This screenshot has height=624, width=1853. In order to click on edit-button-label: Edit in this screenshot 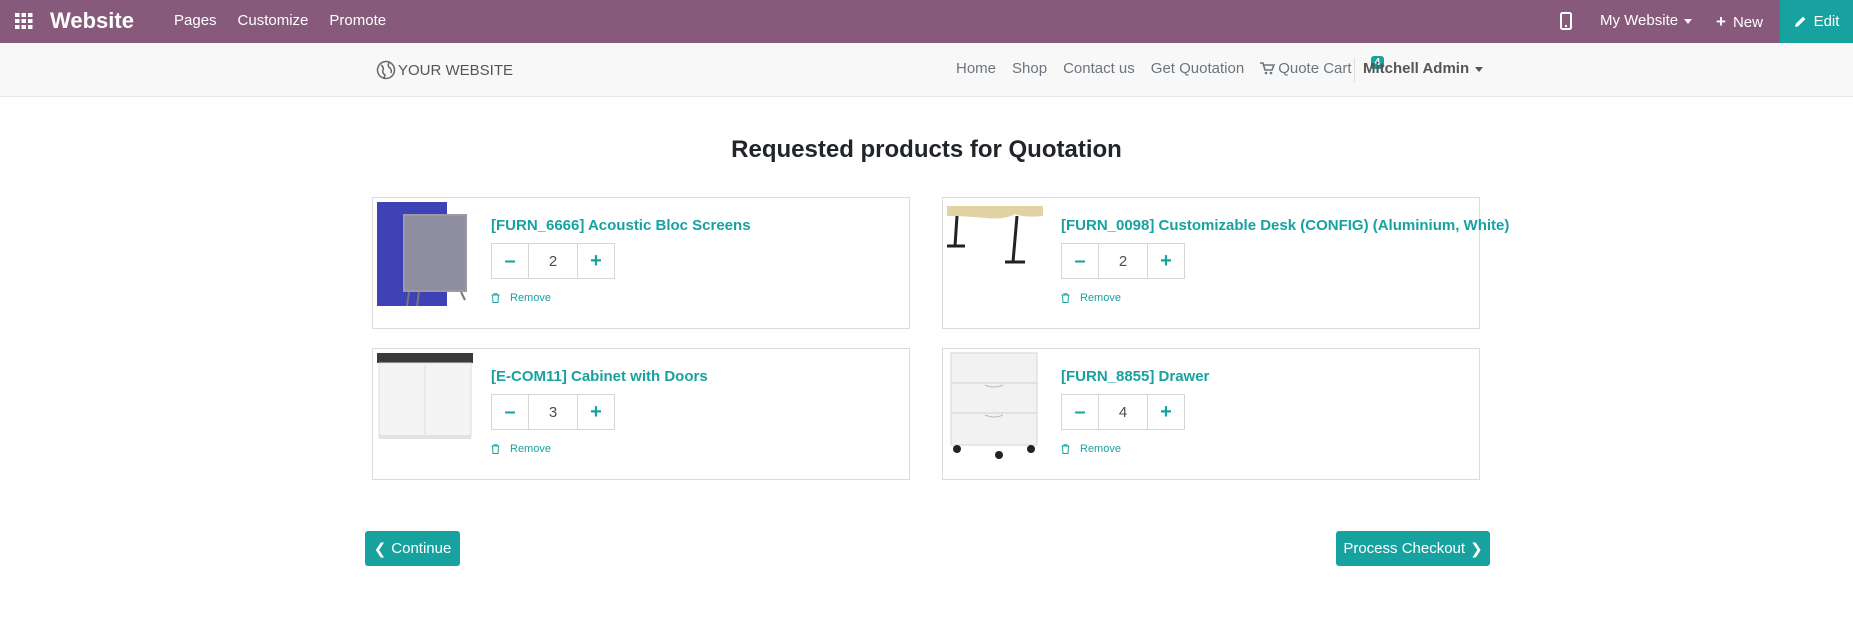, I will do `click(1826, 21)`.